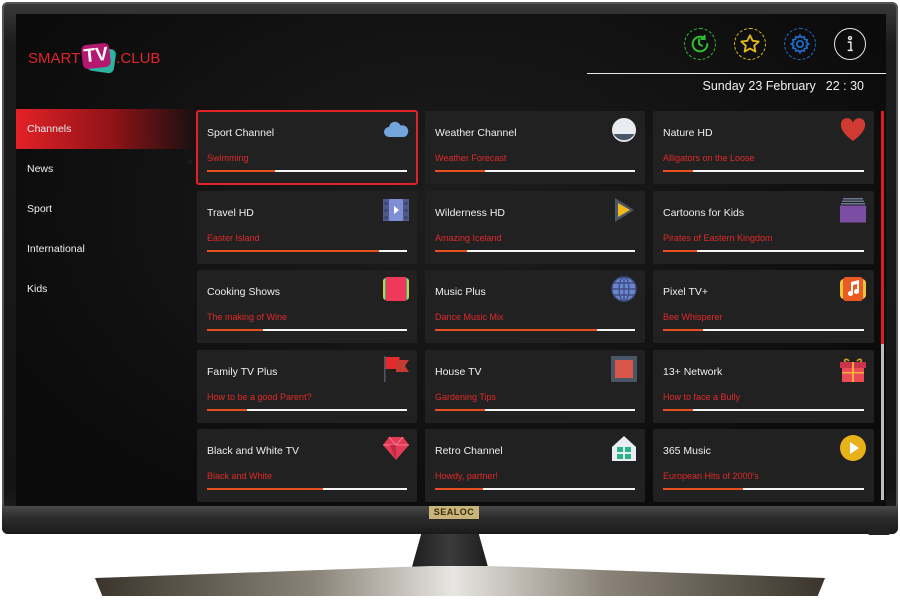 The width and height of the screenshot is (900, 600). Describe the element at coordinates (253, 451) in the screenshot. I see `channel-title: Black and White TV` at that location.